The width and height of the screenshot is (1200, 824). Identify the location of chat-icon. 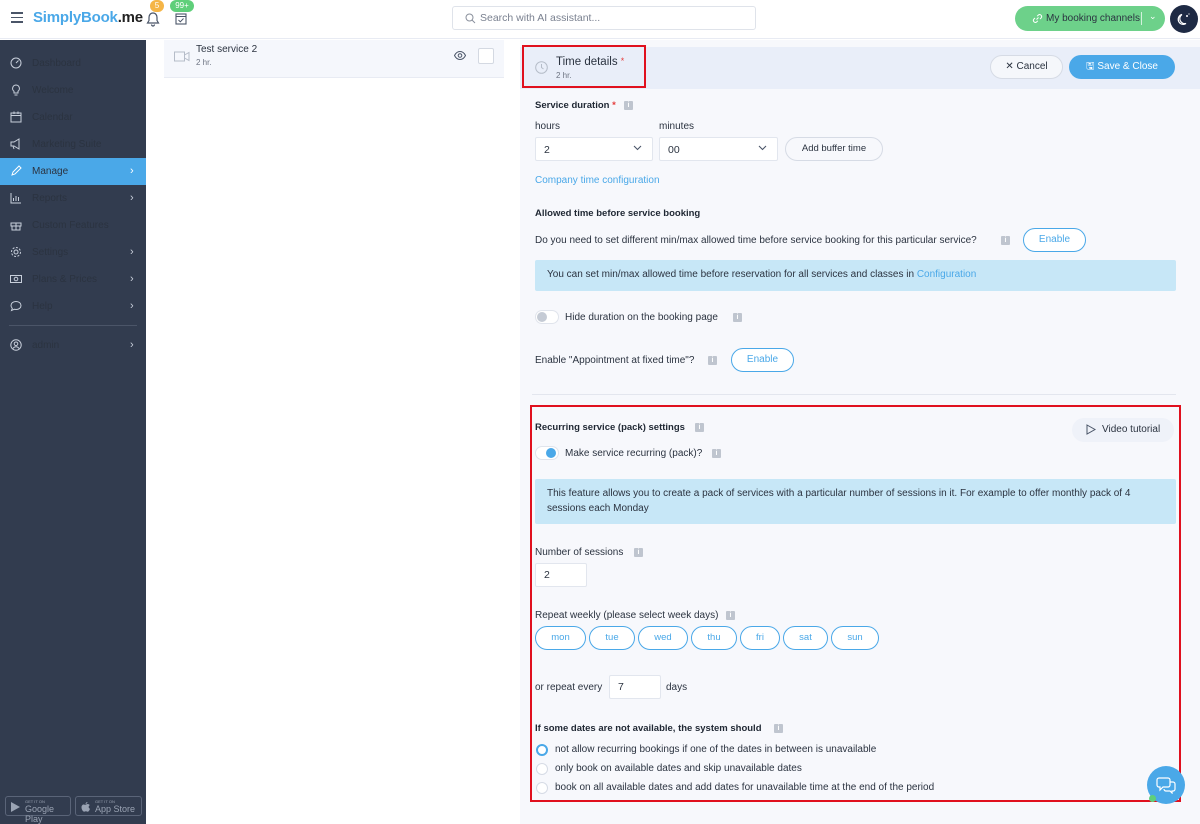
(1166, 785).